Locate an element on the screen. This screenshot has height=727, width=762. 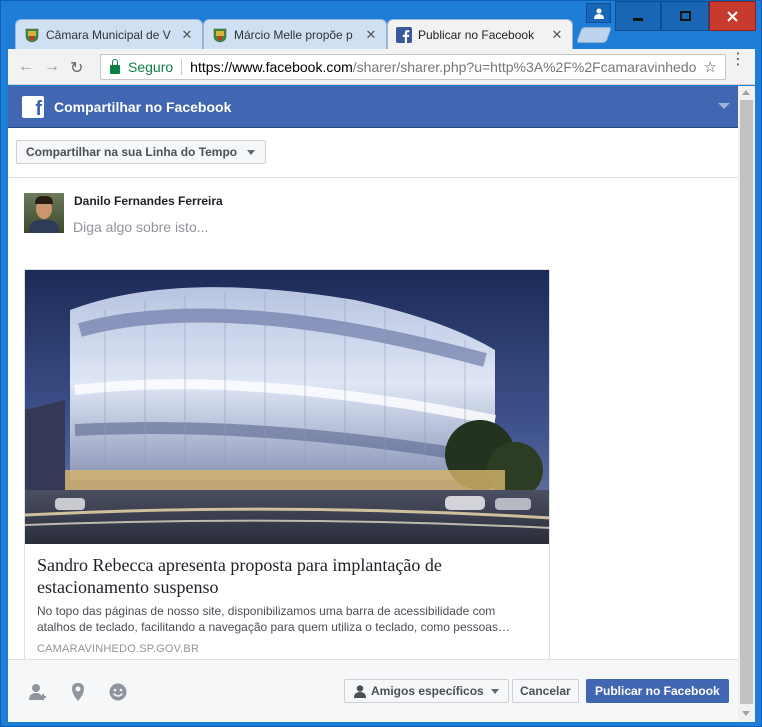
link-domain: CAMARAVINHEDO.SP.GOV.BR is located at coordinates (118, 649).